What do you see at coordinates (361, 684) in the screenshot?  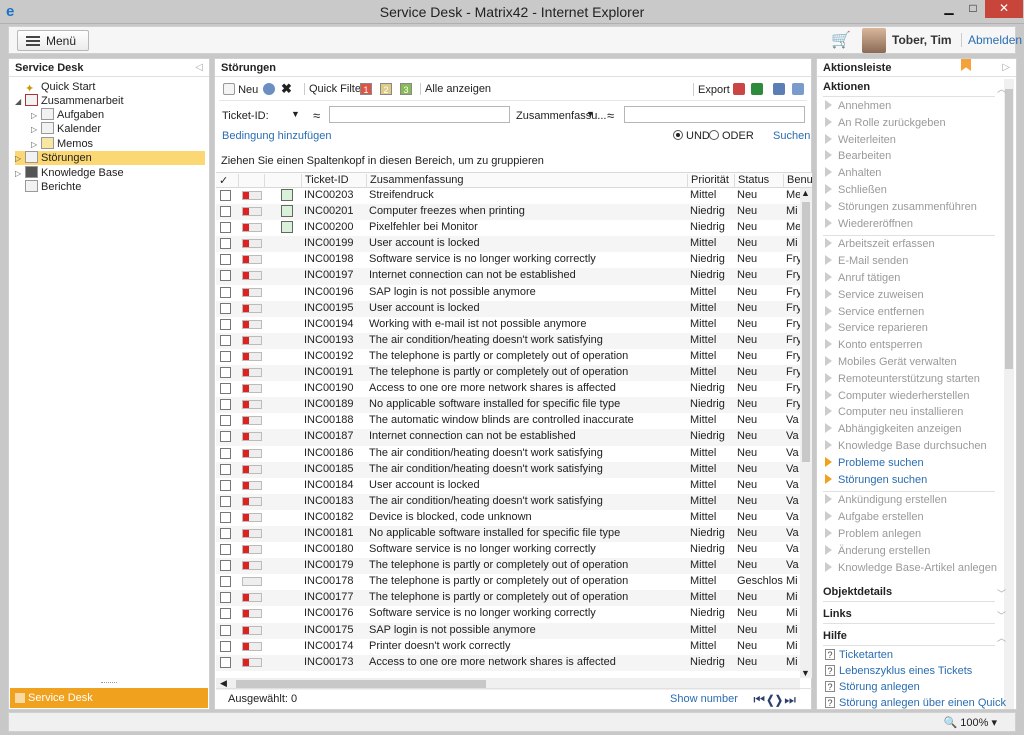 I see `grid-horizontal-scroll-thumb` at bounding box center [361, 684].